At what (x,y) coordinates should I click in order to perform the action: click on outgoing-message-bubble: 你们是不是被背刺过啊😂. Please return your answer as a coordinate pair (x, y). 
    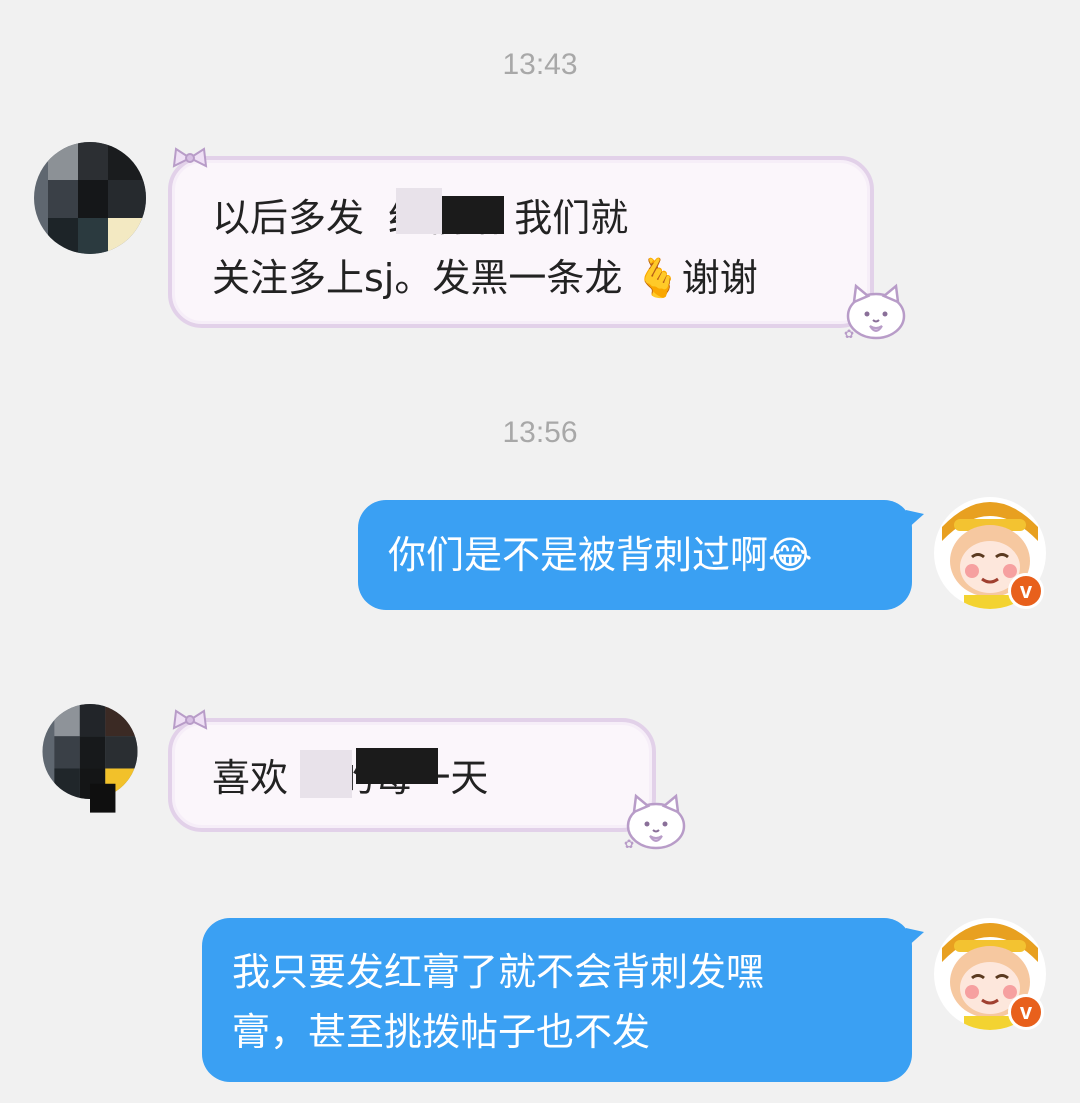
    Looking at the image, I should click on (635, 555).